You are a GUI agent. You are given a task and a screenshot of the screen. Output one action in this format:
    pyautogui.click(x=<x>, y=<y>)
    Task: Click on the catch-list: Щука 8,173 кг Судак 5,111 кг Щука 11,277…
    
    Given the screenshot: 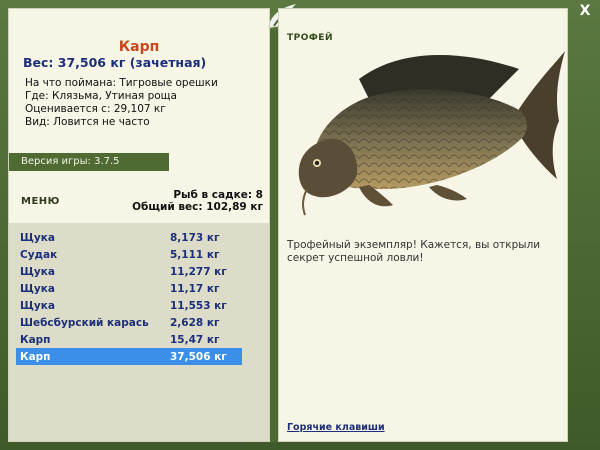 What is the action you would take?
    pyautogui.click(x=129, y=297)
    